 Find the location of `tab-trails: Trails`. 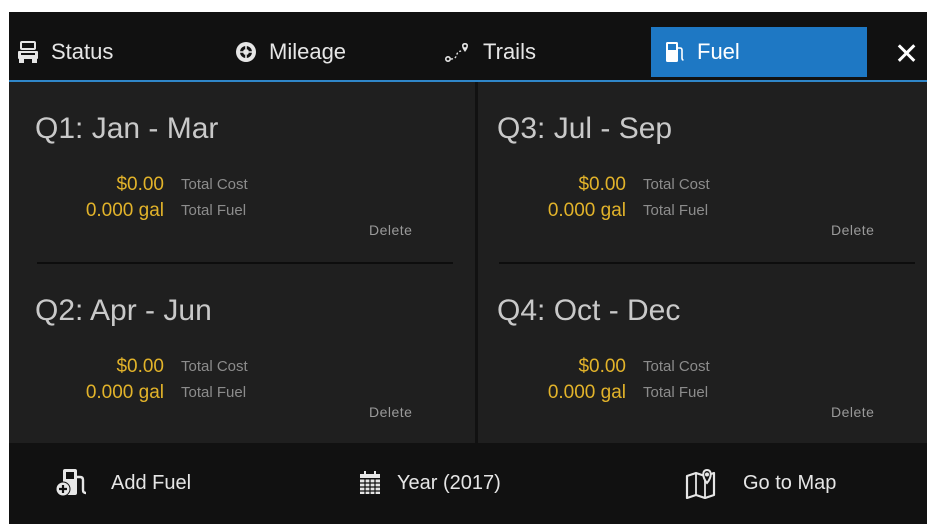

tab-trails: Trails is located at coordinates (490, 52).